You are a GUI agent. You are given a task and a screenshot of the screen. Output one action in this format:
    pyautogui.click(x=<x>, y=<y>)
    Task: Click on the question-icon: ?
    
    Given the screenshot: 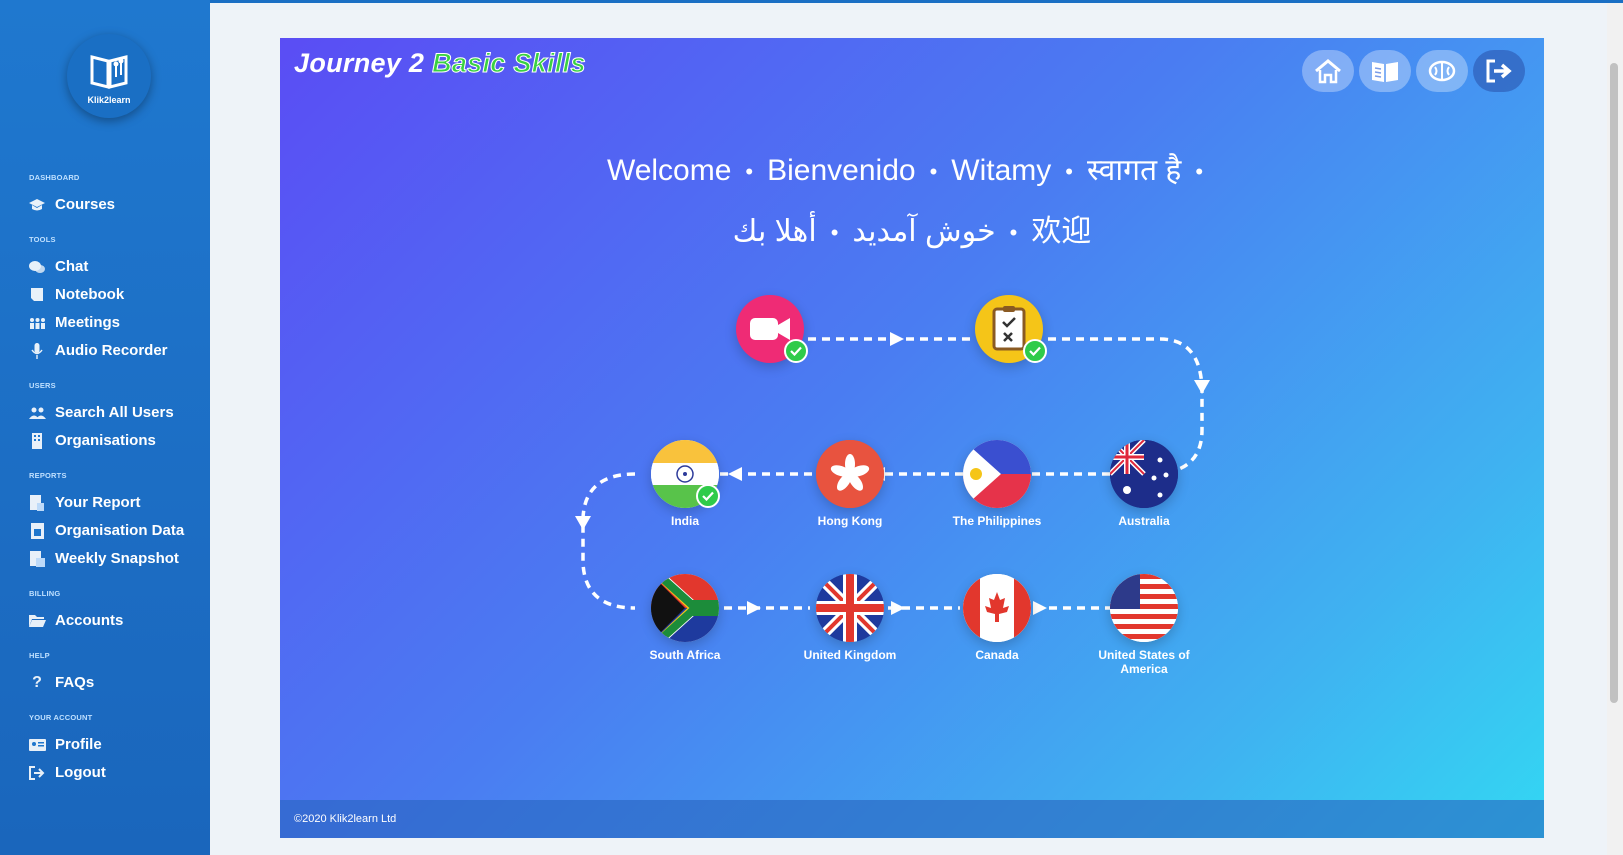 What is the action you would take?
    pyautogui.click(x=37, y=682)
    